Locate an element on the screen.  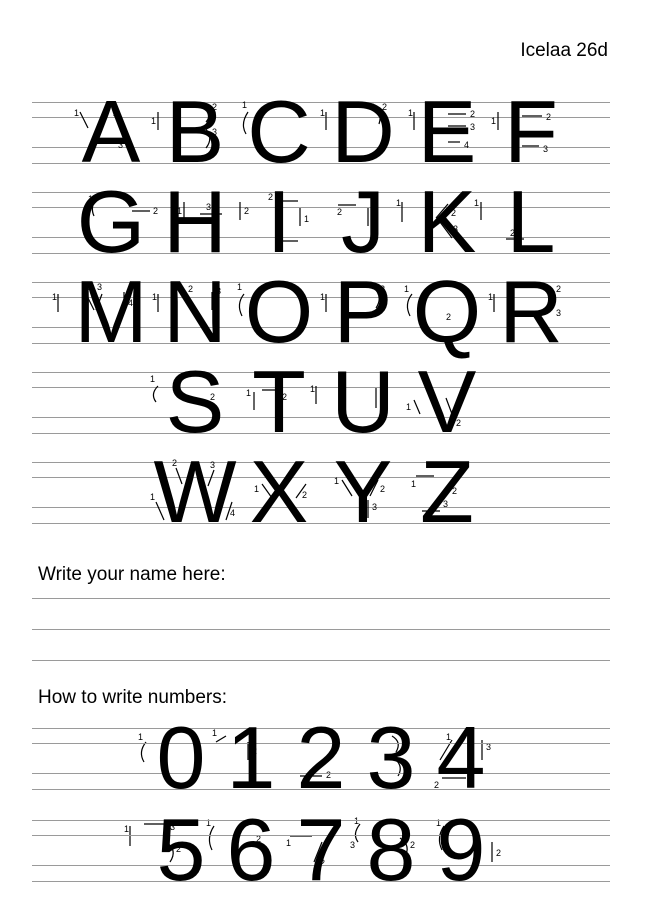
letter-b: B is located at coordinates (195, 131).